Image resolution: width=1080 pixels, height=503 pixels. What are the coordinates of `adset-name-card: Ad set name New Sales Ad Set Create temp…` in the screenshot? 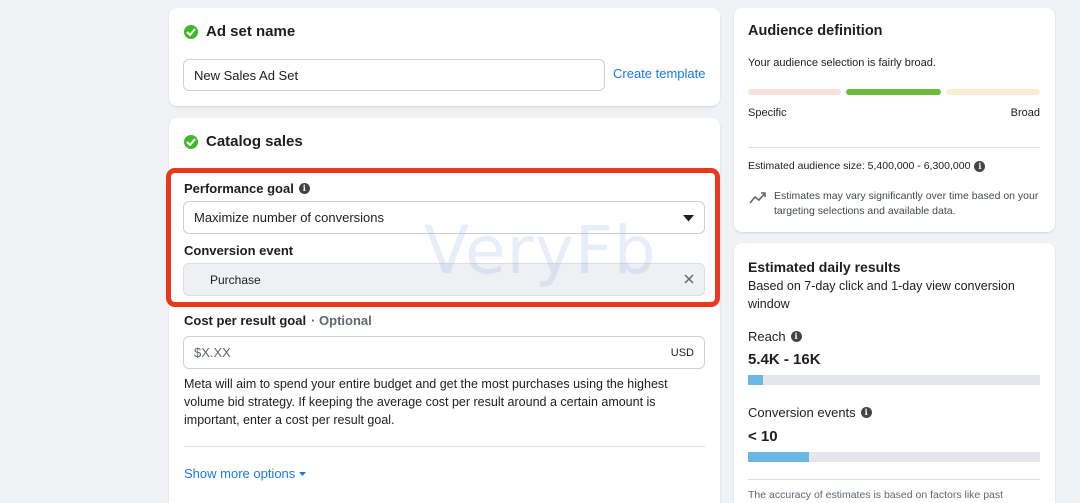 It's located at (444, 57).